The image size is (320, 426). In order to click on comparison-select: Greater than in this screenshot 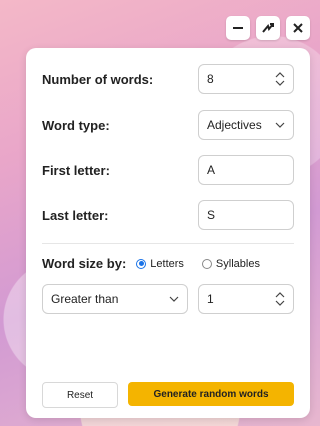, I will do `click(115, 299)`.